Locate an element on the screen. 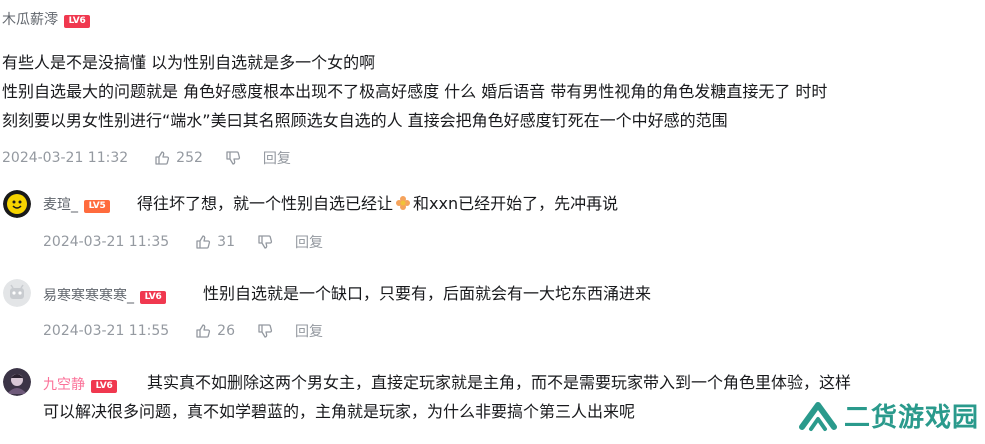 The image size is (985, 444). comment-2-meta: 2024-03-21 11:35 31 回复 is located at coordinates (183, 242).